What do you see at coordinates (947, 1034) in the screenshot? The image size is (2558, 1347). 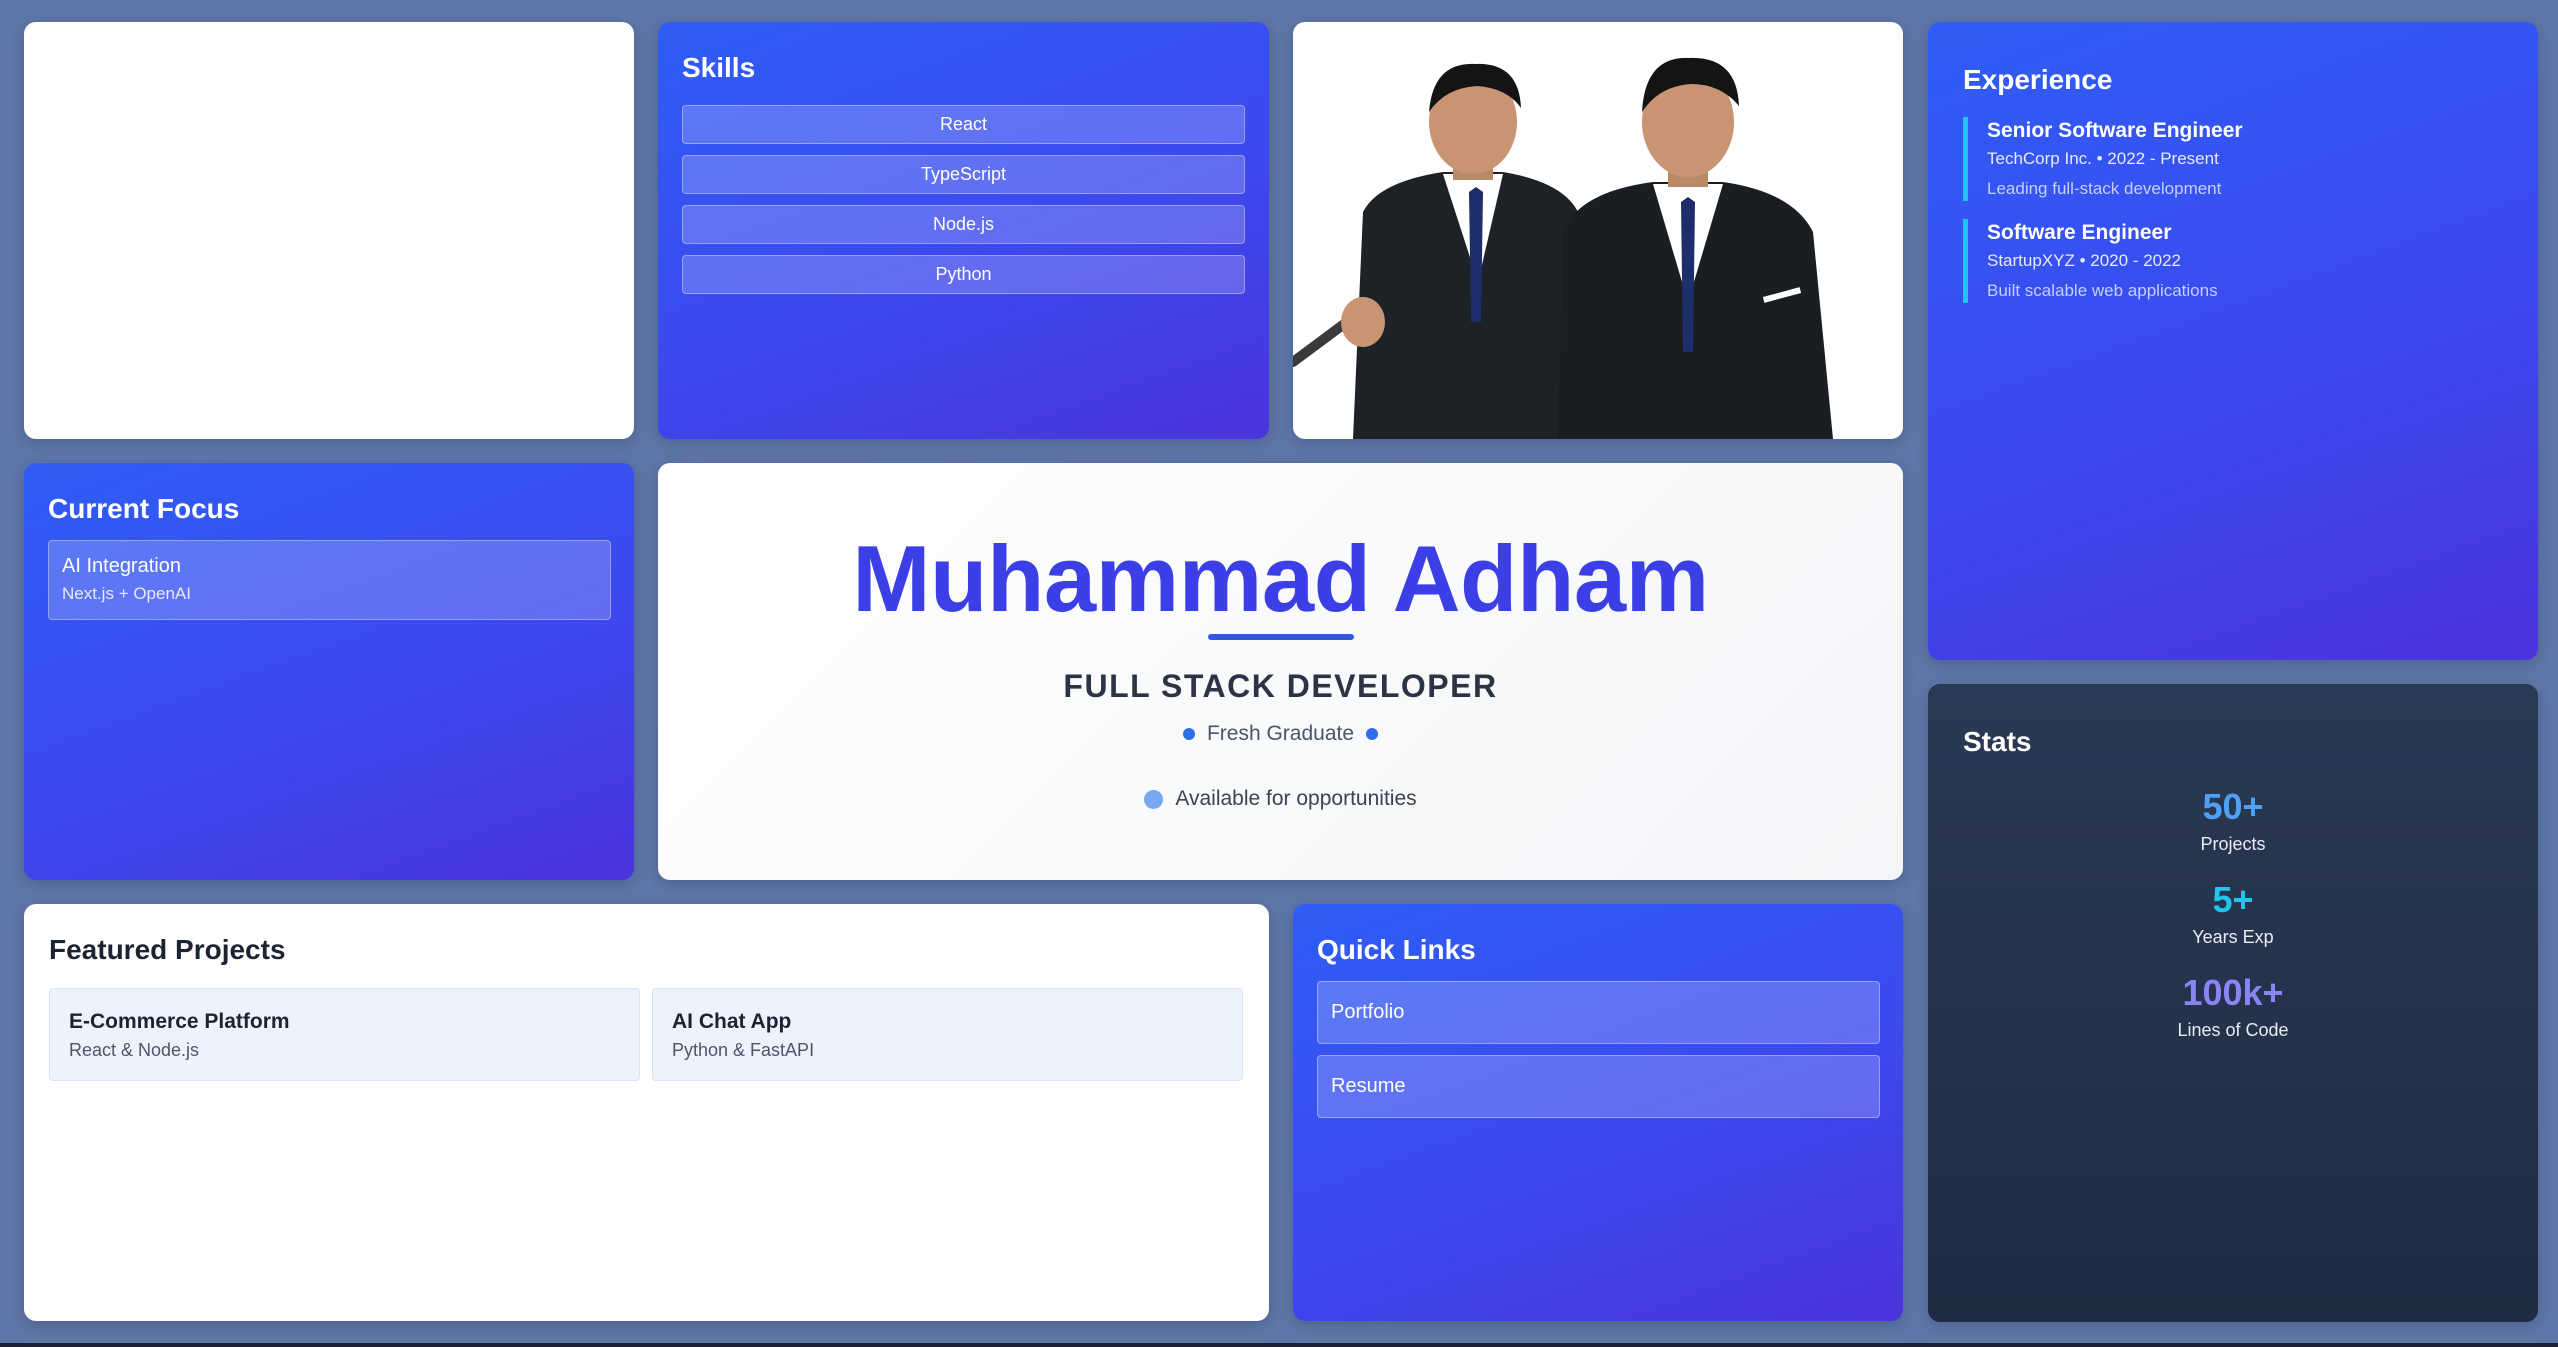 I see `project-card: AI Chat App Python & FastAPI` at bounding box center [947, 1034].